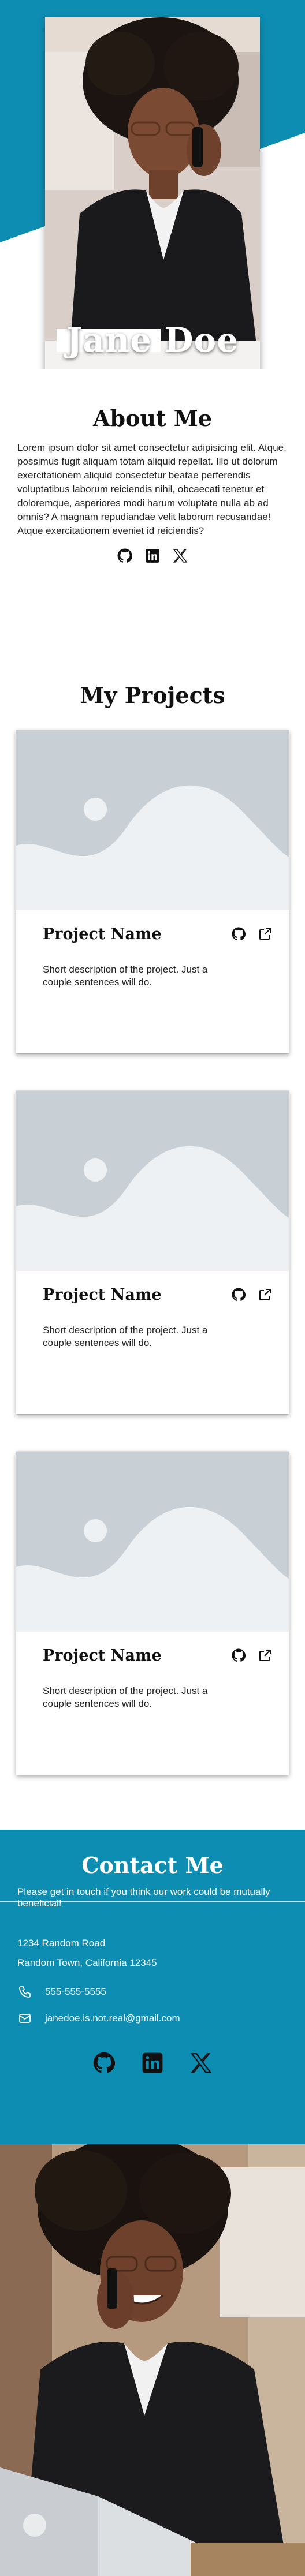 Image resolution: width=305 pixels, height=2576 pixels. I want to click on hero-section: Jane Doe, so click(152, 184).